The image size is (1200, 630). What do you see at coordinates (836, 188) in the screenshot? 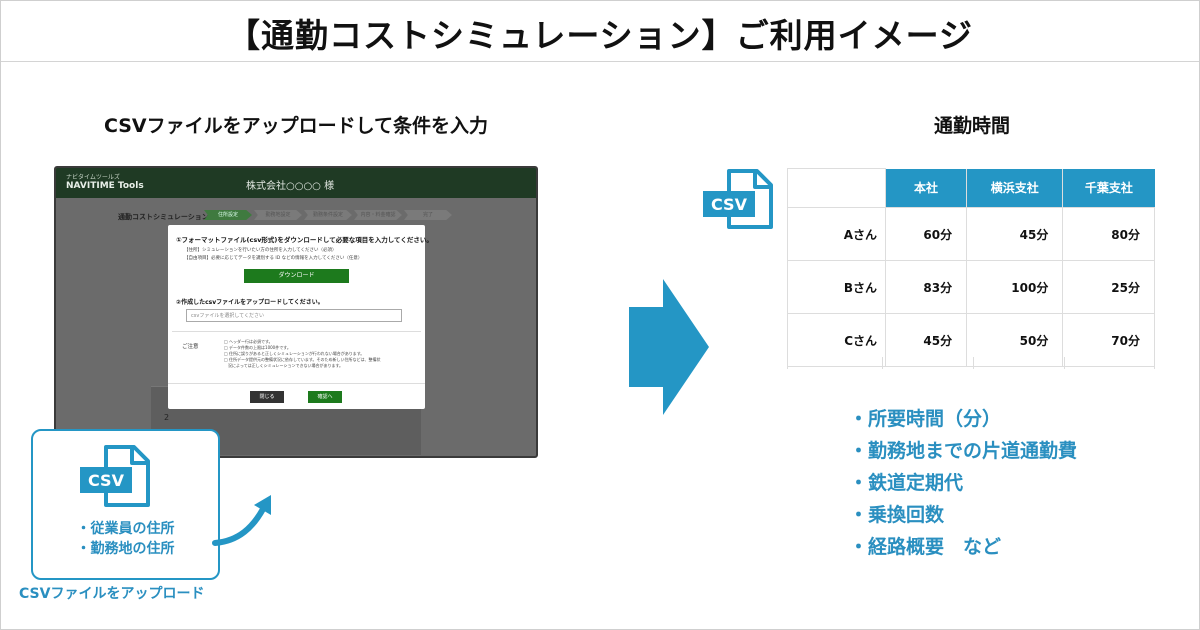
I see `table-corner` at bounding box center [836, 188].